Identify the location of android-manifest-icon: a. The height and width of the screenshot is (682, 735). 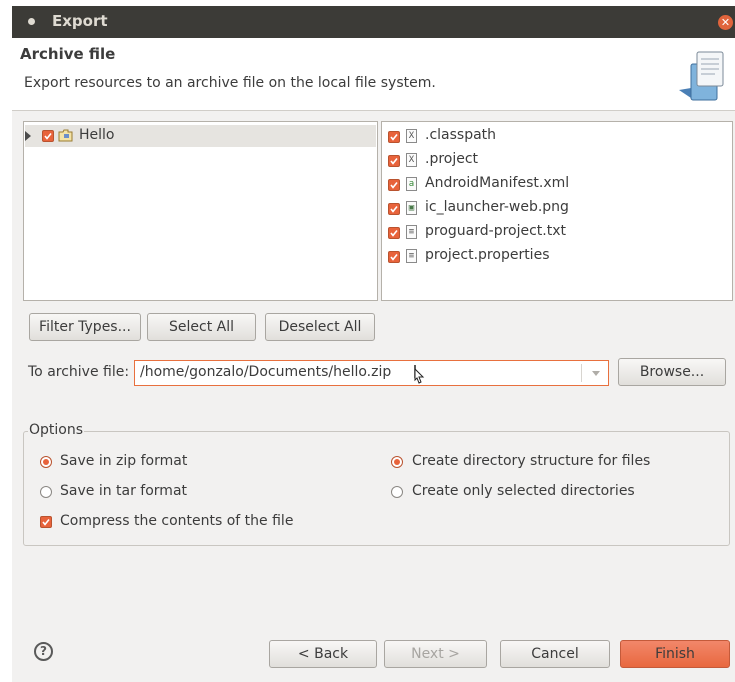
(411, 184).